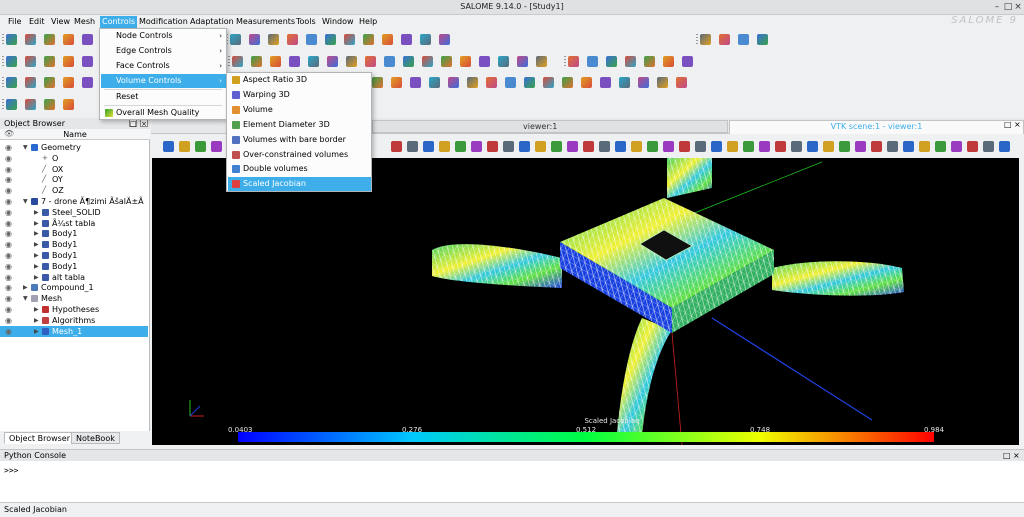 Image resolution: width=1024 pixels, height=517 pixels. What do you see at coordinates (37, 22) in the screenshot?
I see `menu-edit: Edit` at bounding box center [37, 22].